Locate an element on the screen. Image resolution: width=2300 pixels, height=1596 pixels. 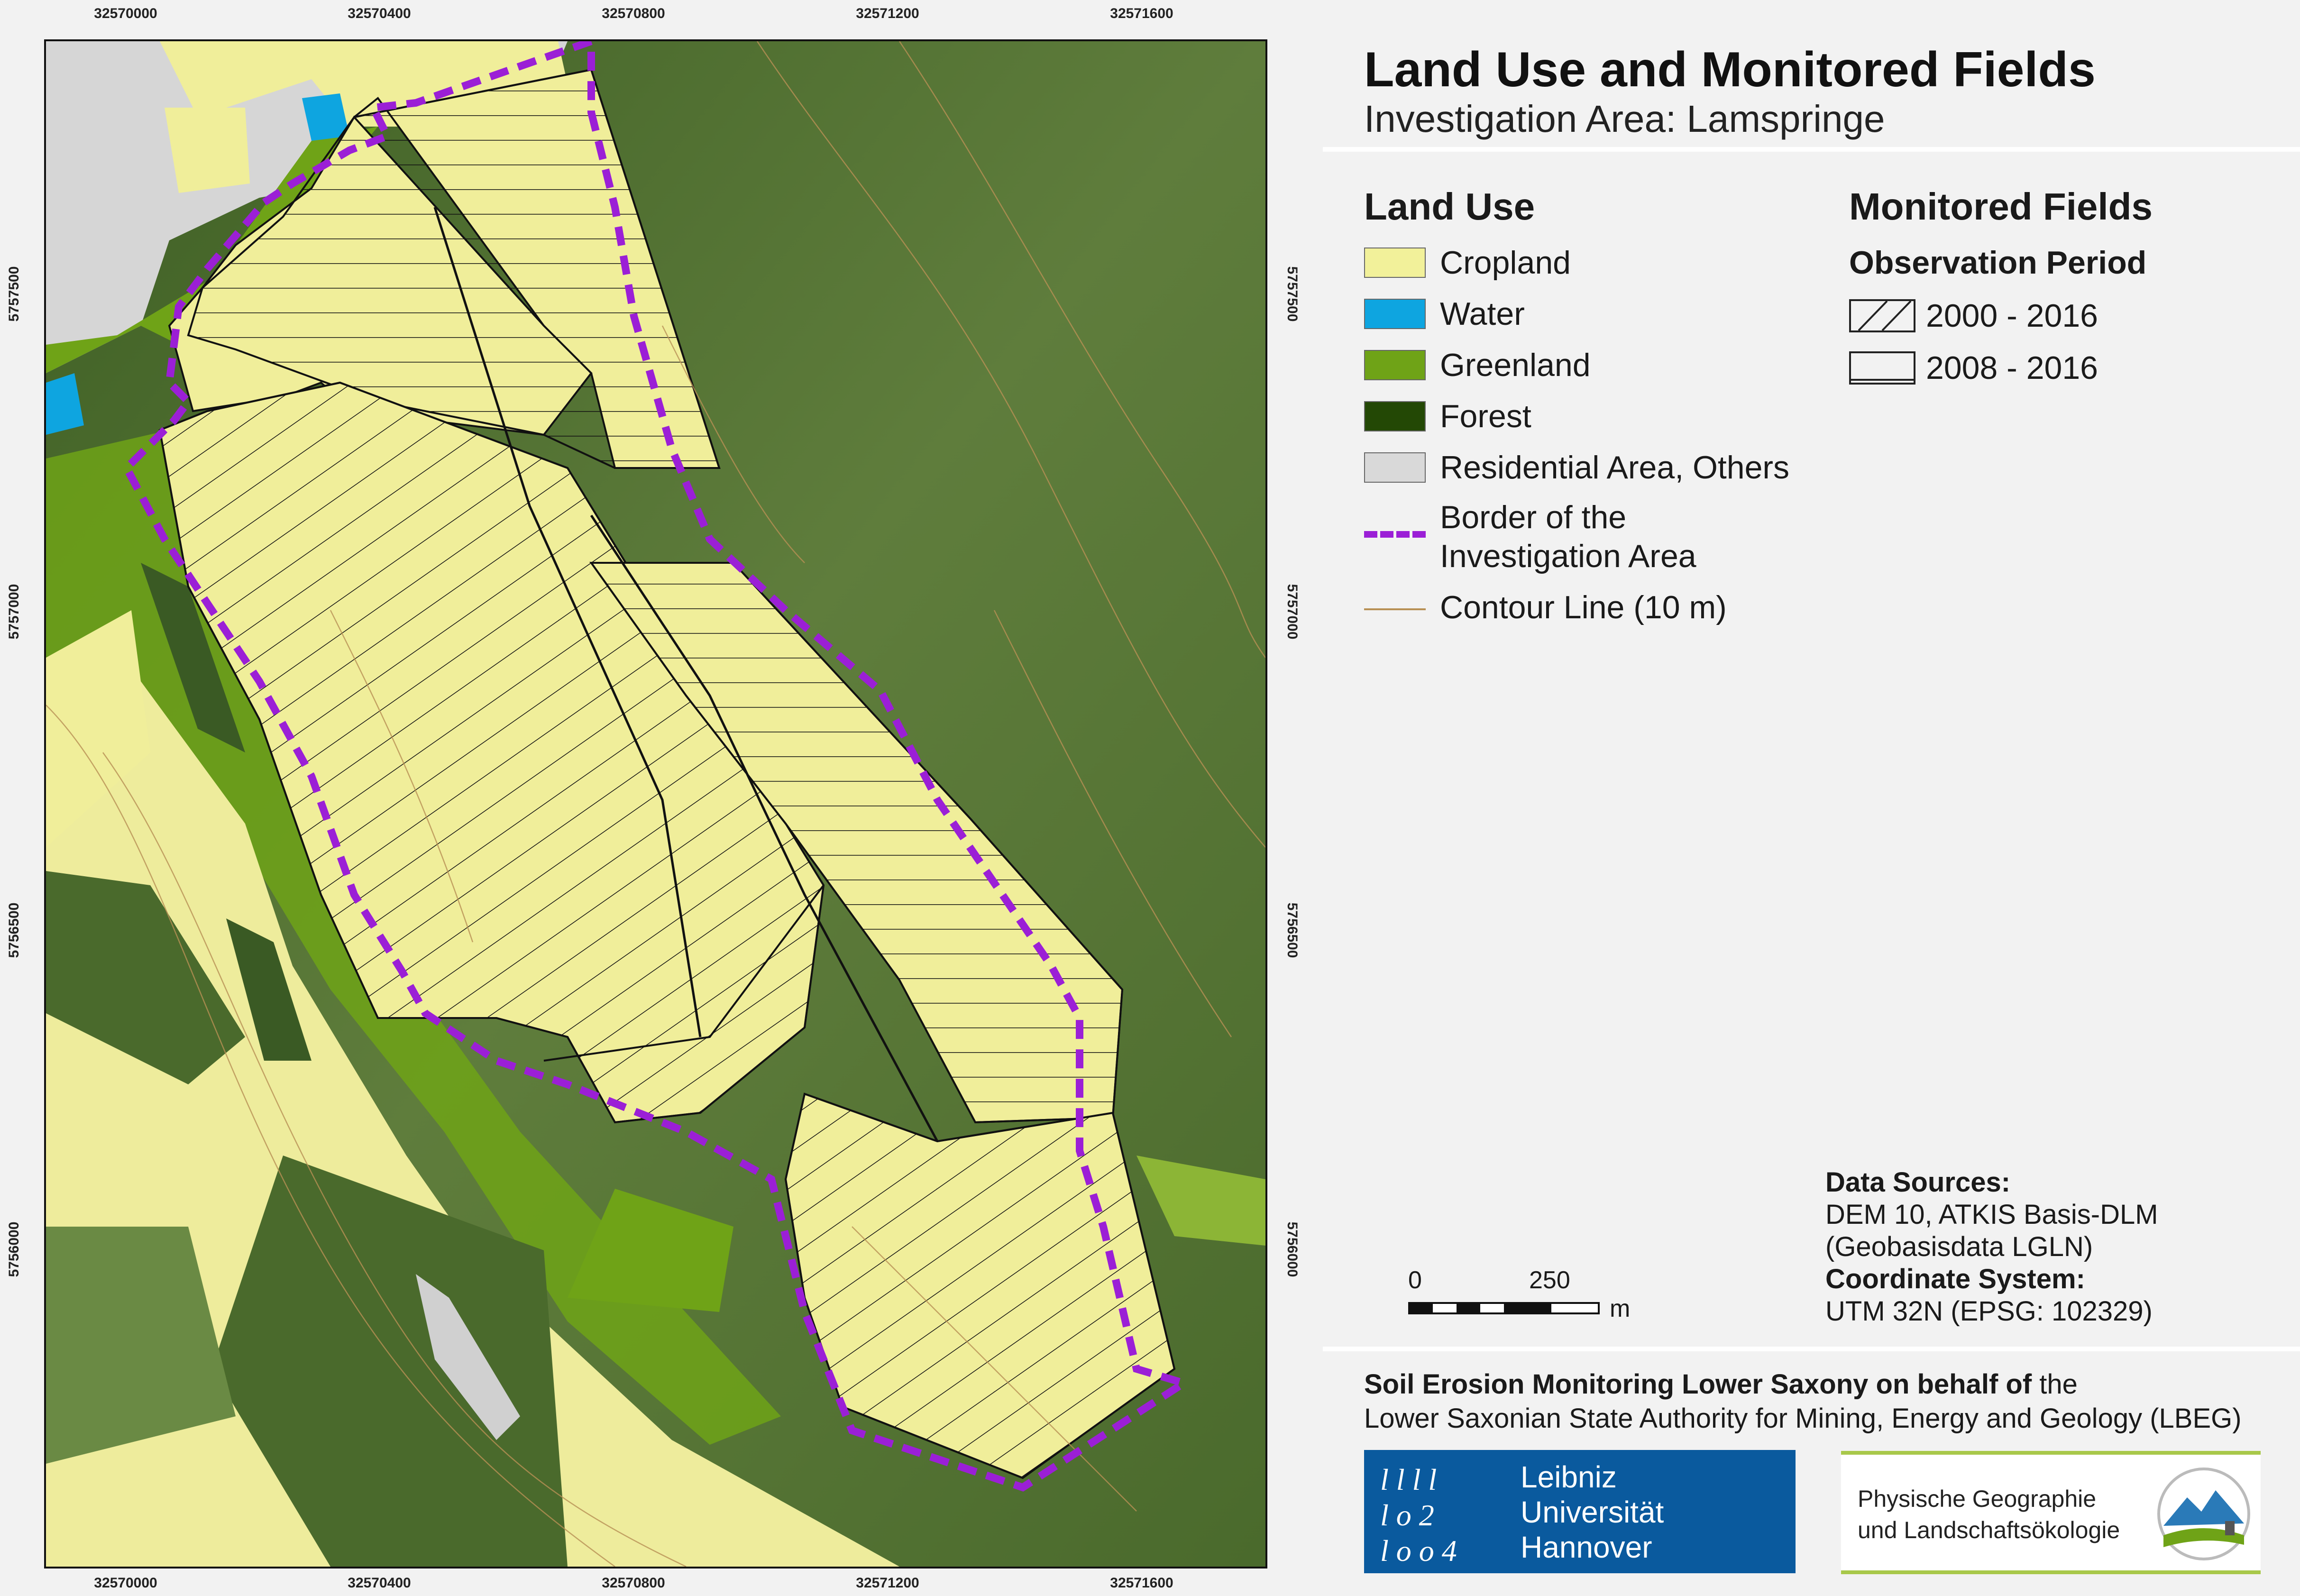
x-tick-bottom: 32571600 is located at coordinates (1141, 1583).